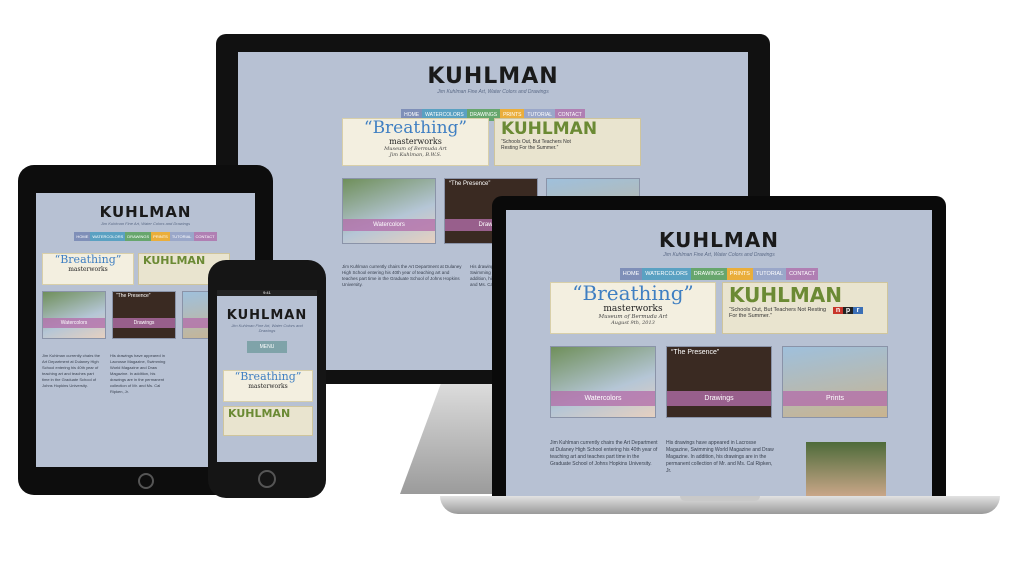  What do you see at coordinates (267, 347) in the screenshot?
I see `menu-button: MENU` at bounding box center [267, 347].